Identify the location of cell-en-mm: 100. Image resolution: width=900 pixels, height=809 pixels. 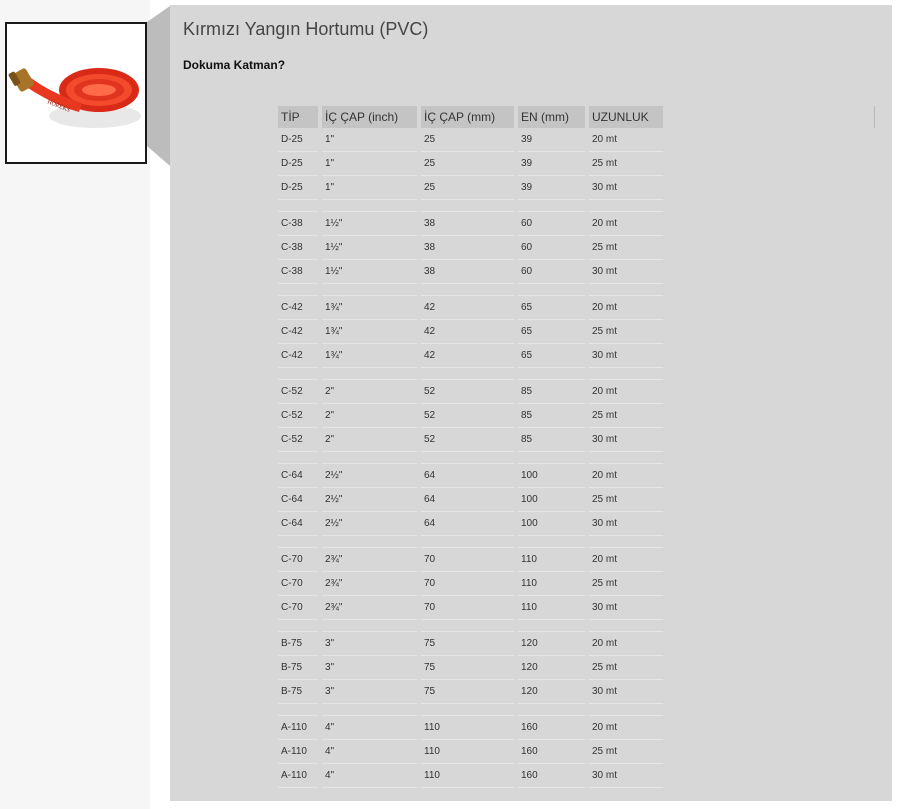
(551, 476).